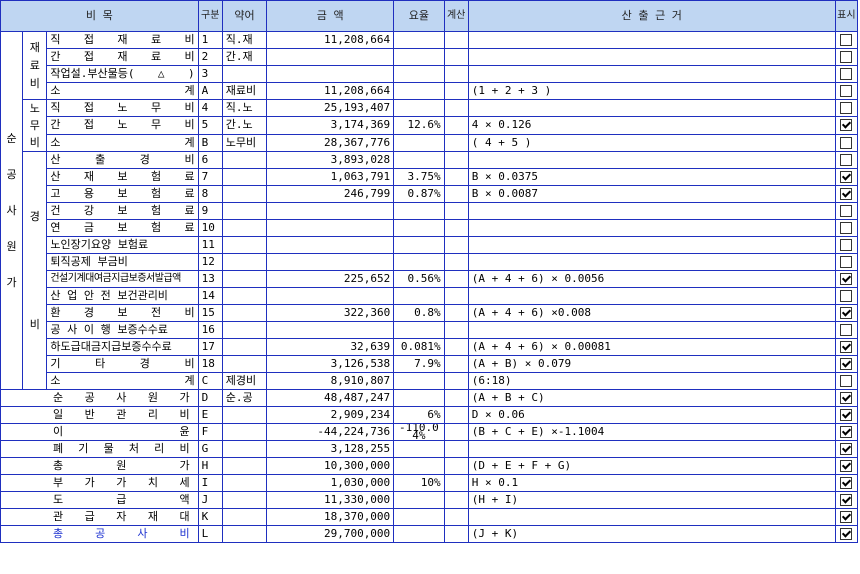 This screenshot has width=860, height=574. I want to click on table-row: 총 원 가 H 10,300,000 (D + E + F + G), so click(429, 466).